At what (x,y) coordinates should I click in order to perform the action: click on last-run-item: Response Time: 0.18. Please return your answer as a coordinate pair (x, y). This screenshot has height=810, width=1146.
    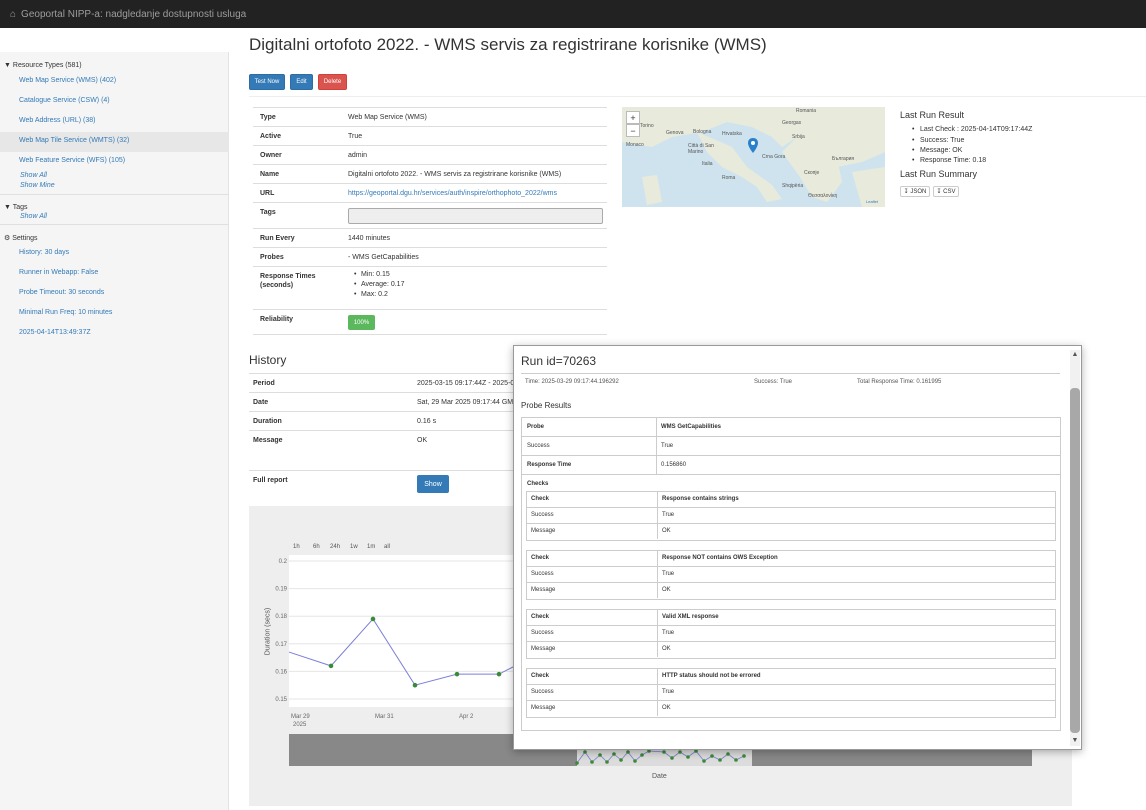
    Looking at the image, I should click on (949, 160).